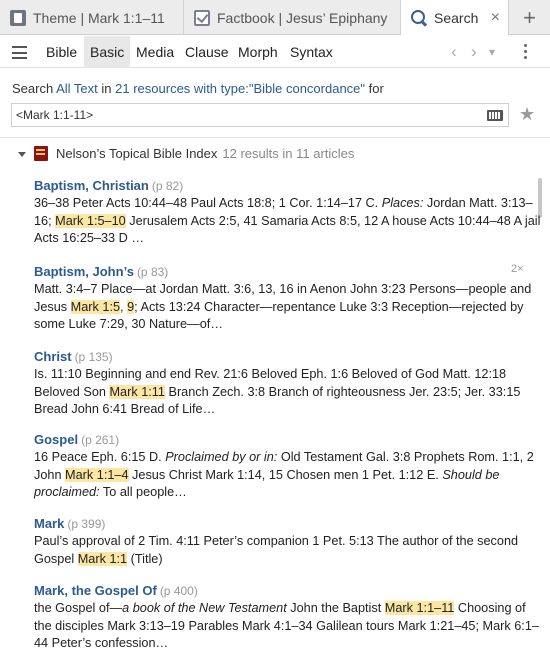 The height and width of the screenshot is (652, 550). I want to click on result-title-text: Christ, so click(53, 356).